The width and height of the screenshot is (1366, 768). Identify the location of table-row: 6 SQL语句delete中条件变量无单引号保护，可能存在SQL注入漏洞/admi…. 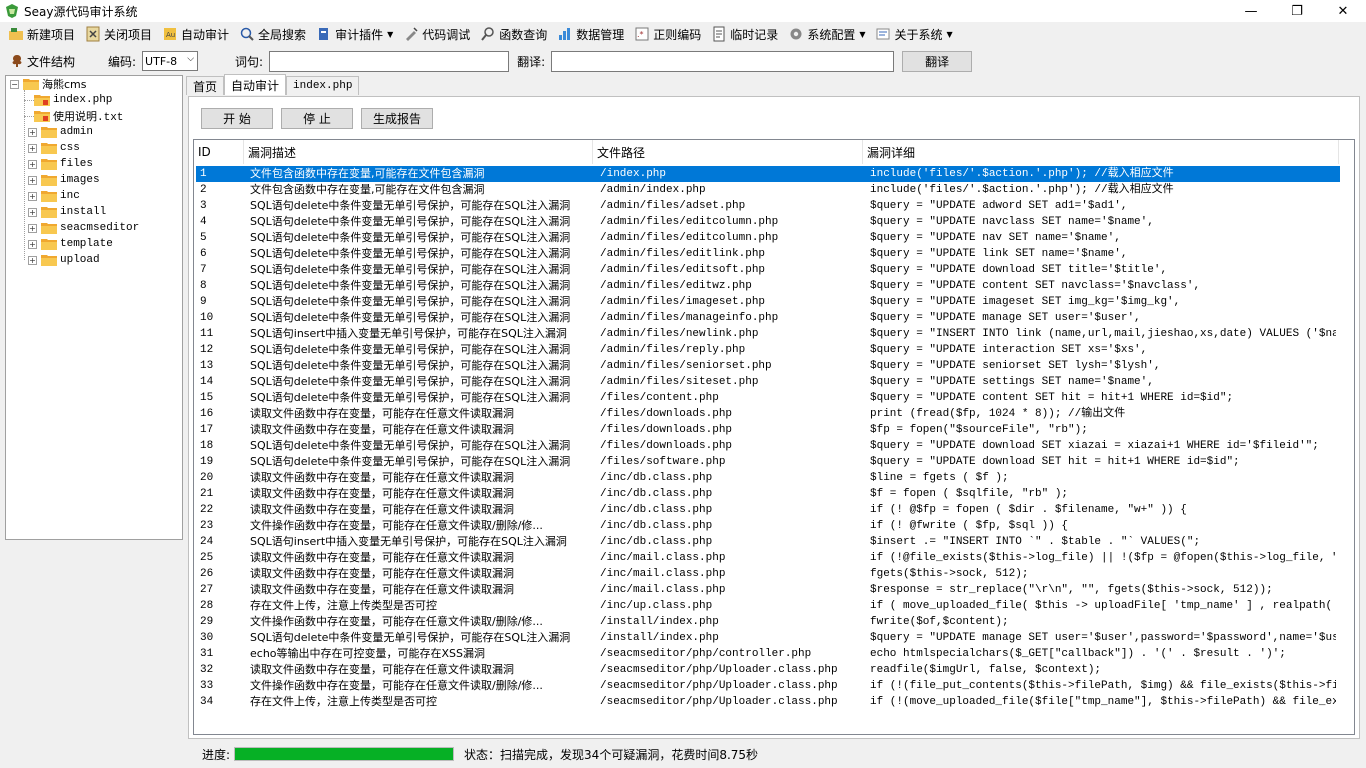
(768, 254).